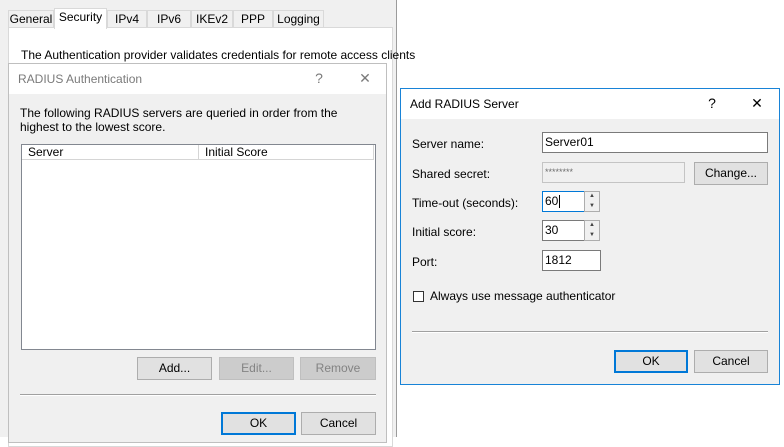  What do you see at coordinates (418, 296) in the screenshot?
I see `always-auth-checkbox` at bounding box center [418, 296].